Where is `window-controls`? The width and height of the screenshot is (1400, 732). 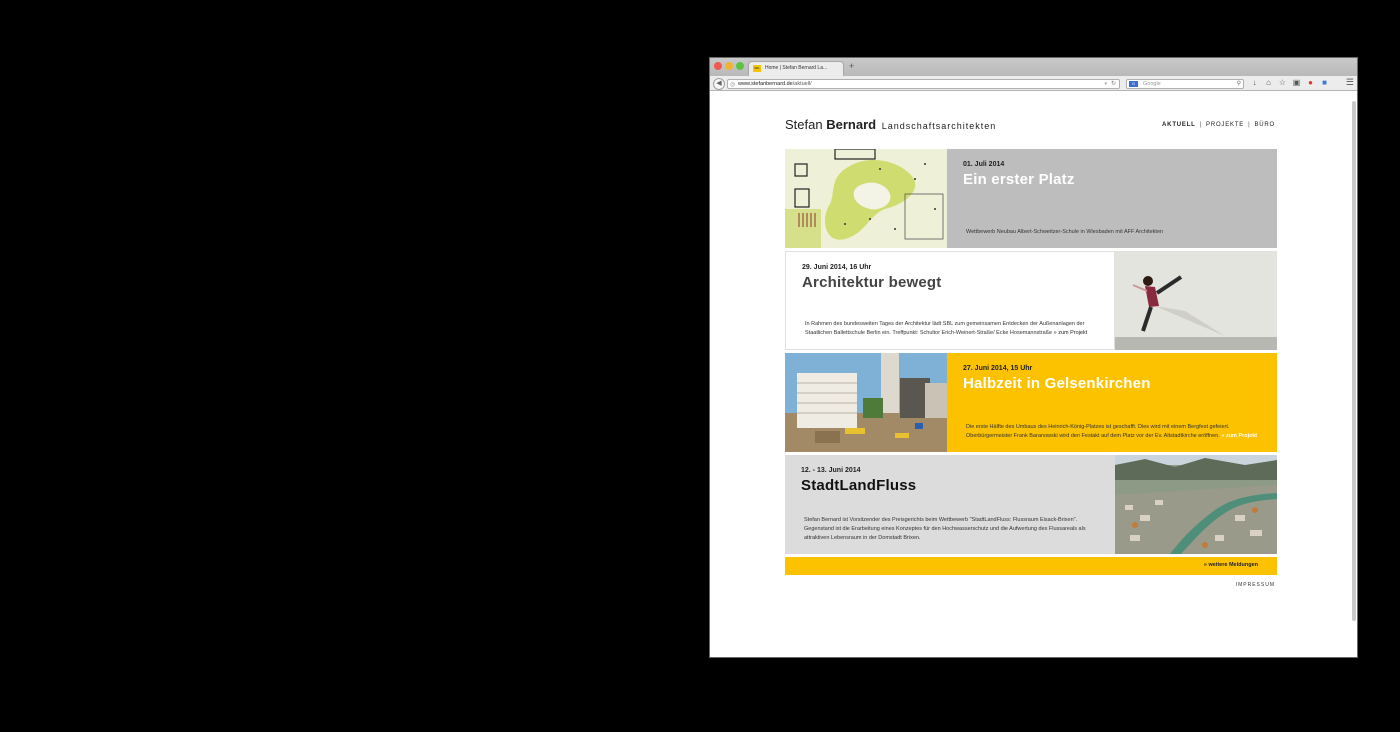
window-controls is located at coordinates (729, 66).